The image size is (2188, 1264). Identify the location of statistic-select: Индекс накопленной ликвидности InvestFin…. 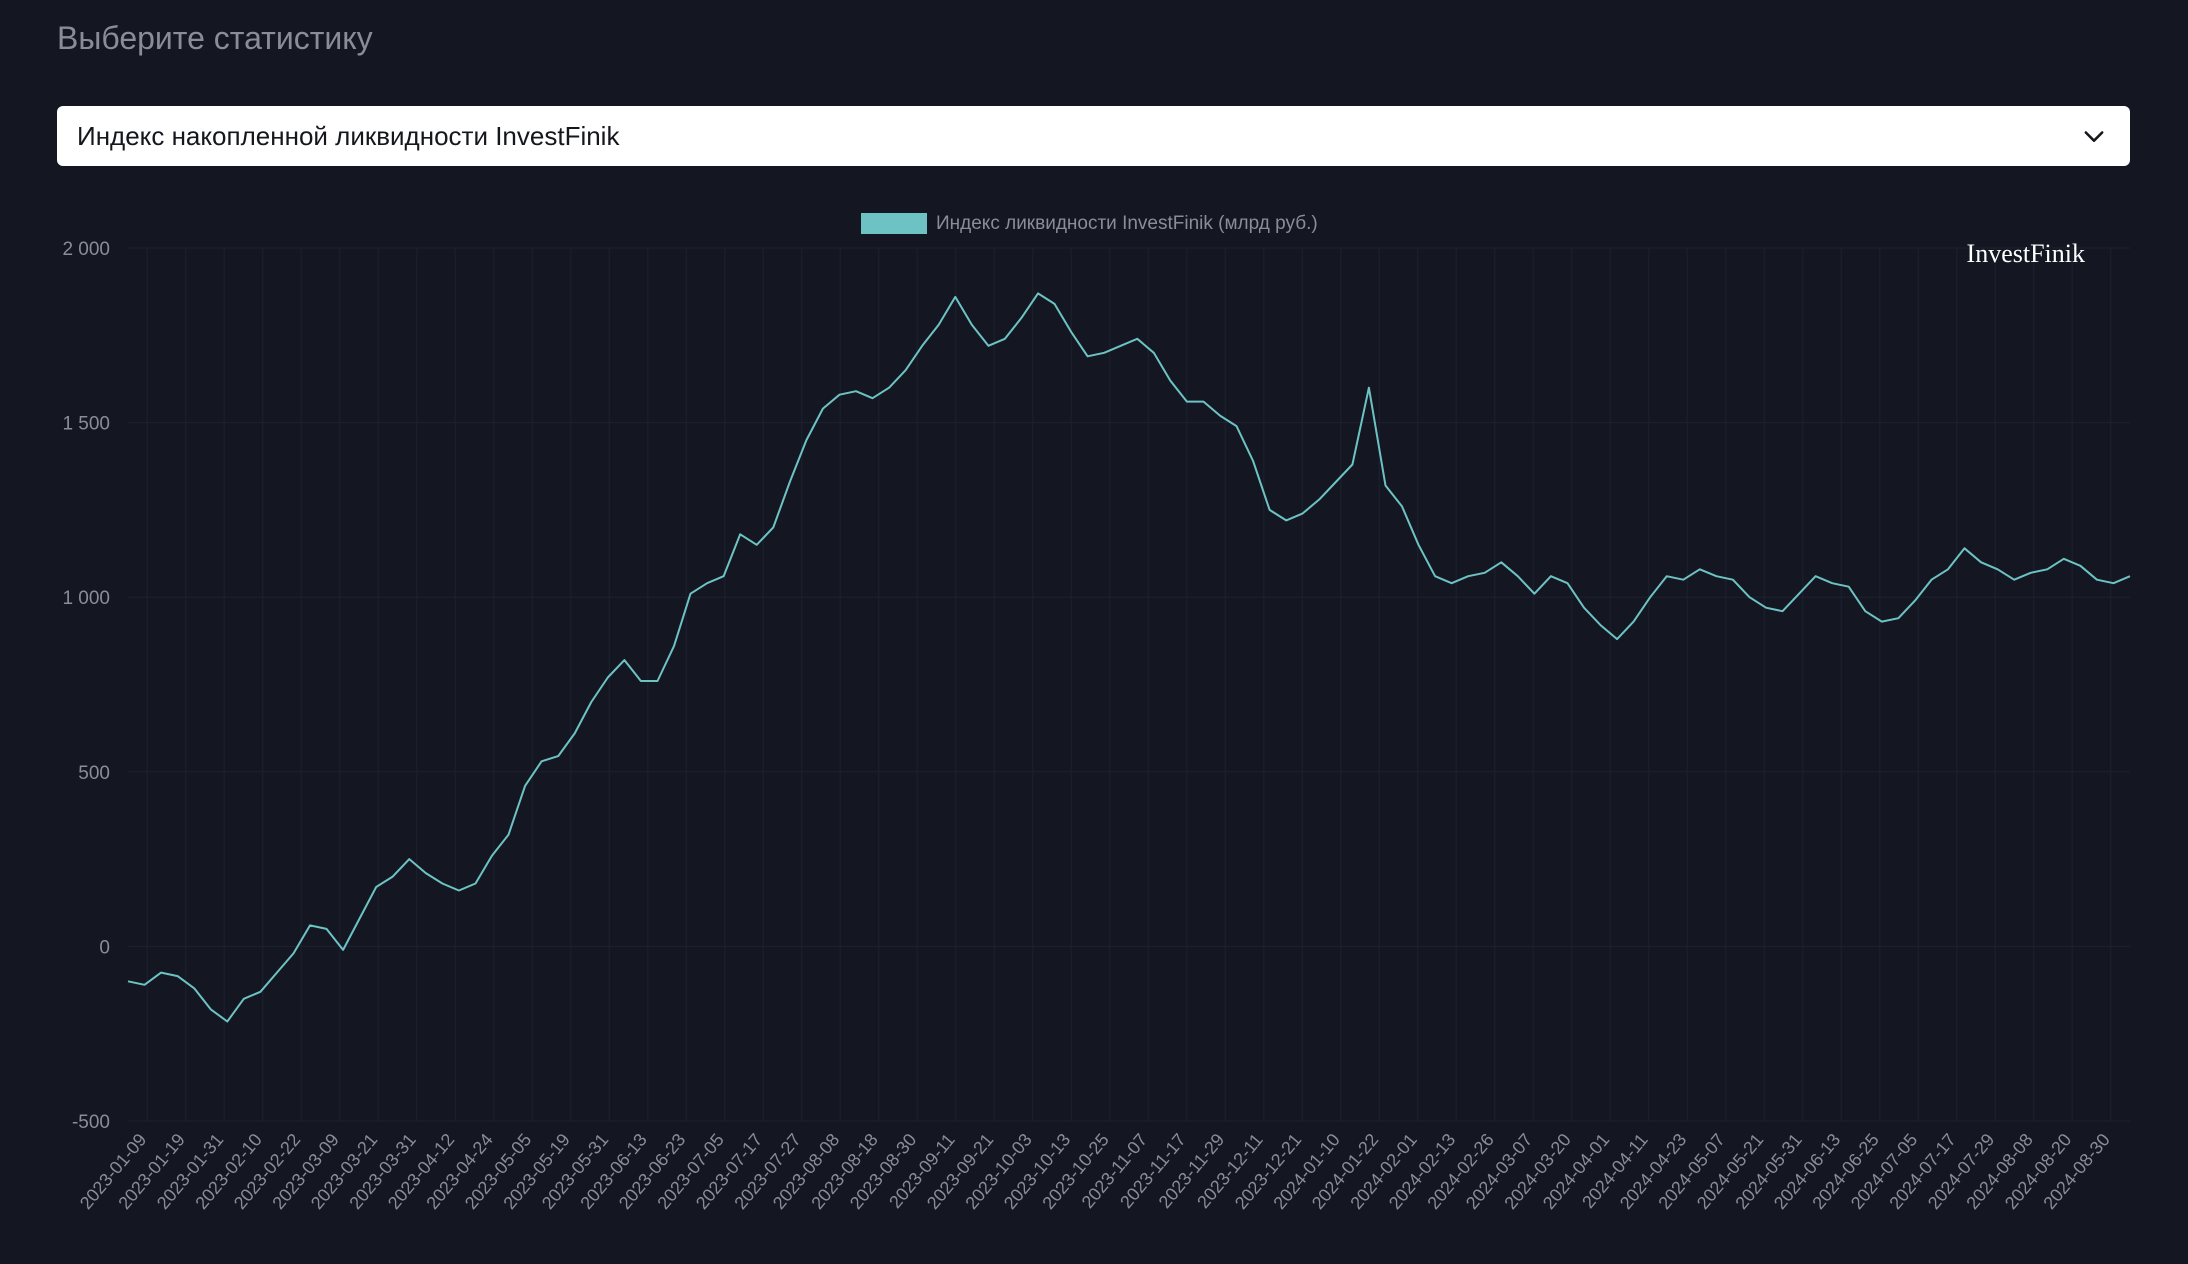
(1093, 136).